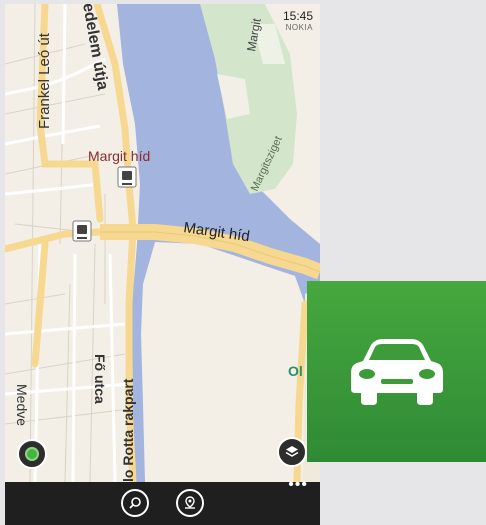 This screenshot has height=525, width=486. I want to click on search-icon, so click(135, 503).